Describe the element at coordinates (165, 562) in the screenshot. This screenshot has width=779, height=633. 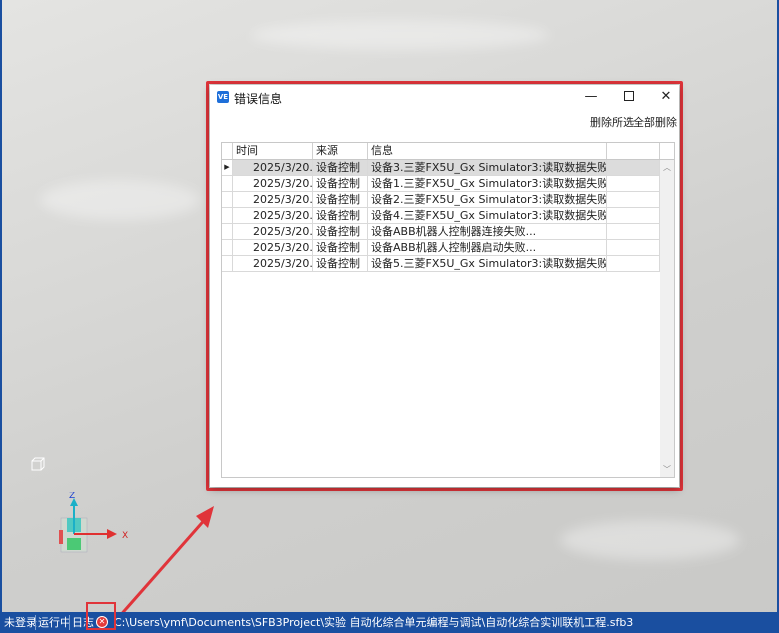
I see `annotation-arrow` at that location.